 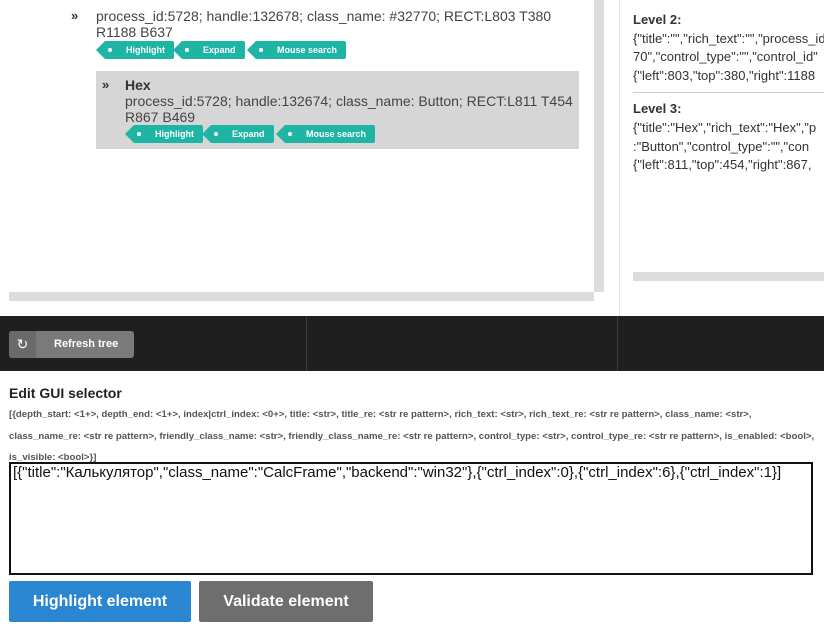 I want to click on level-json-line: {"title":"Hex","rich_text":"Hex","p, so click(x=725, y=127).